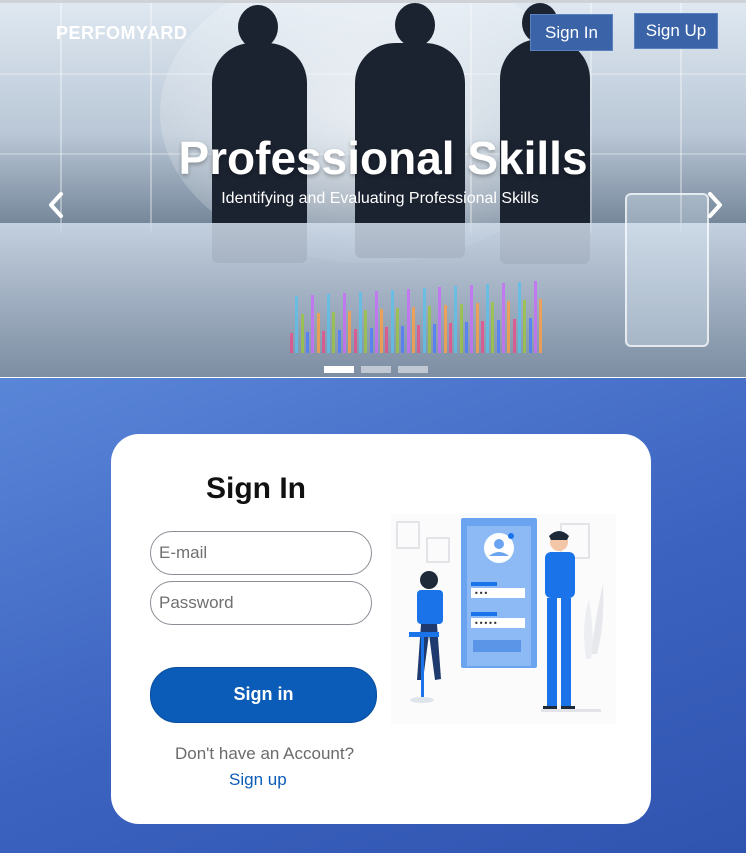 The image size is (746, 853). Describe the element at coordinates (56, 205) in the screenshot. I see `chevron-left-icon` at that location.